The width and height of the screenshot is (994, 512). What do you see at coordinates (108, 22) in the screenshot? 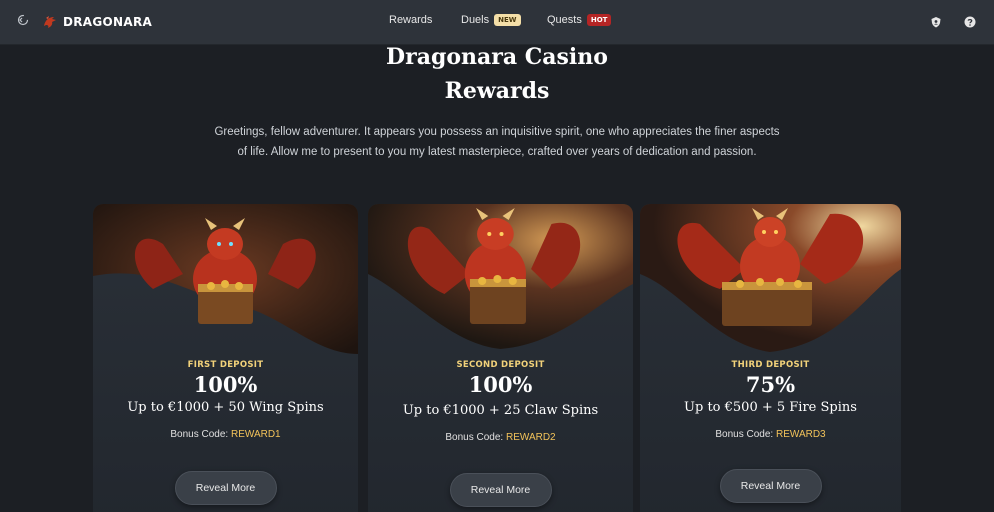
I see `brand-name: DRAGONARA` at bounding box center [108, 22].